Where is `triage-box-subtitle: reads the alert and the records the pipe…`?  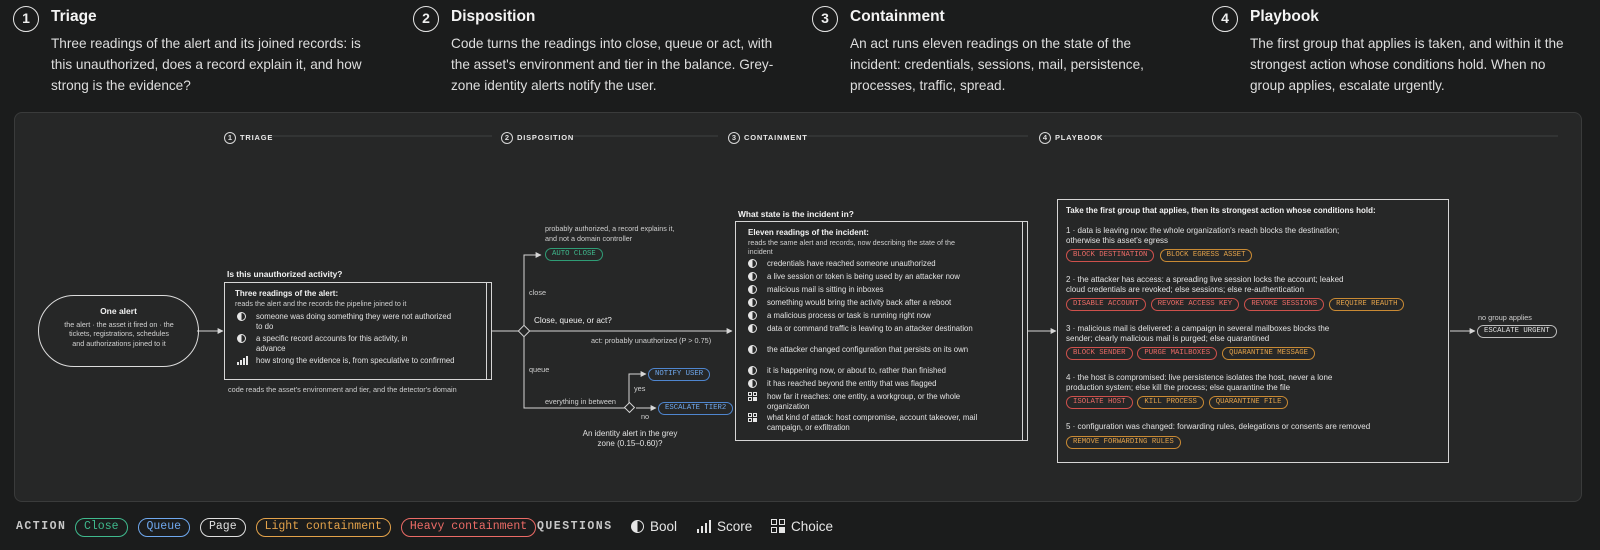 triage-box-subtitle: reads the alert and the records the pipe… is located at coordinates (321, 303).